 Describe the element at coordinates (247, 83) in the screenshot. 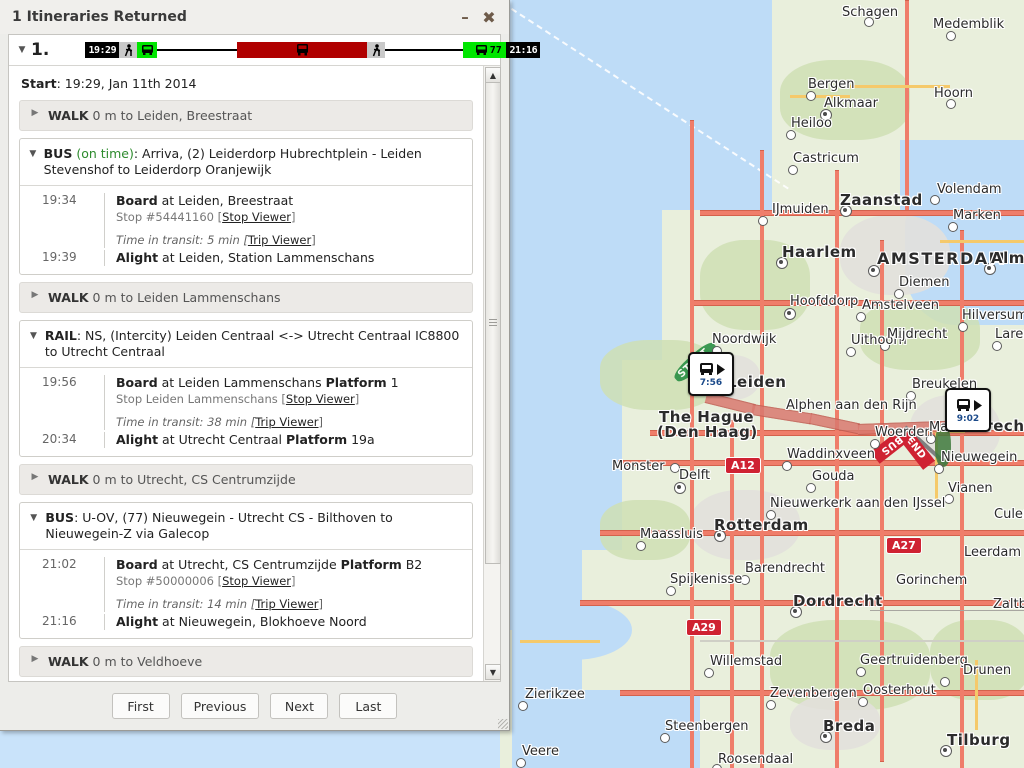

I see `start-line: Start: 19:29, Jan 11th 2014` at that location.